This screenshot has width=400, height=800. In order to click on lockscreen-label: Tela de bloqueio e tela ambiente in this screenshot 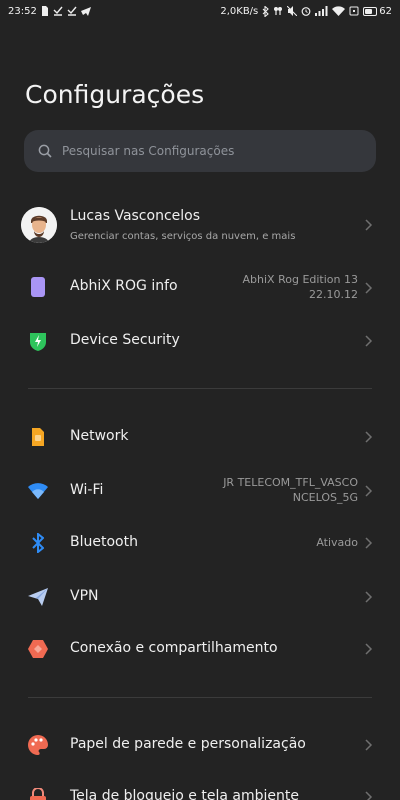, I will do `click(184, 794)`.